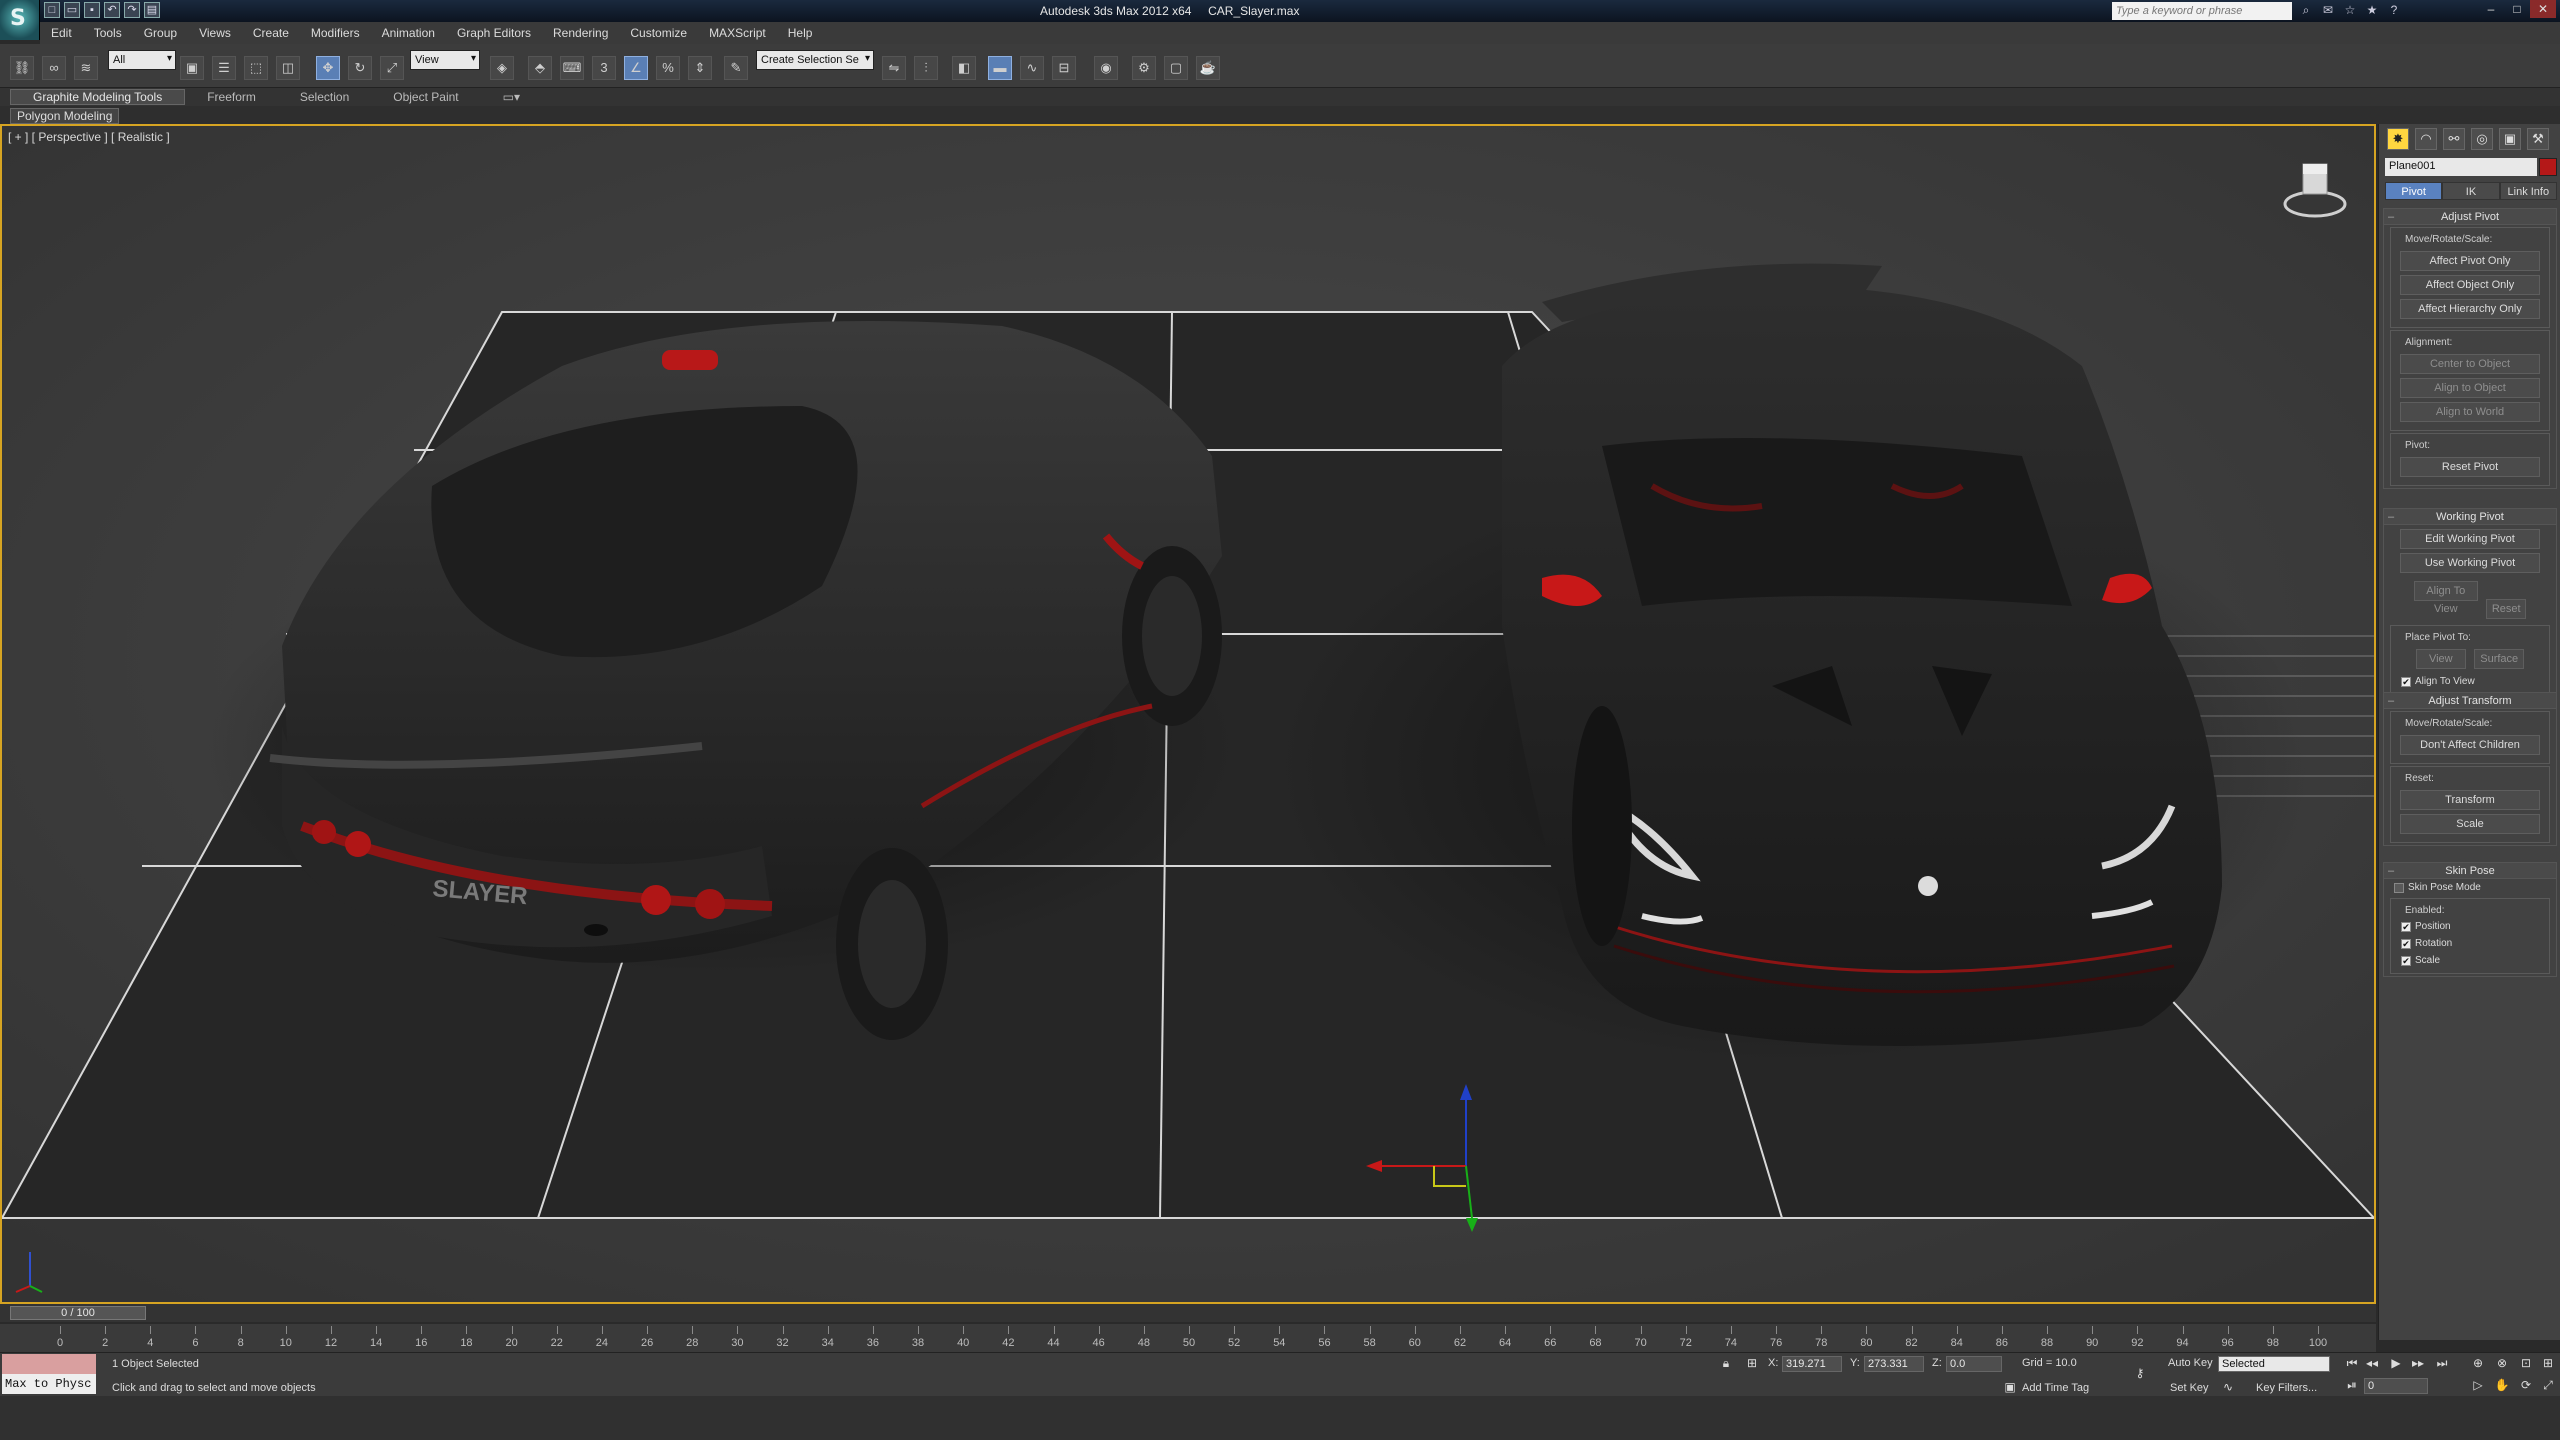 The image size is (2560, 1440). I want to click on curve-editor-icon: ∿, so click(1032, 68).